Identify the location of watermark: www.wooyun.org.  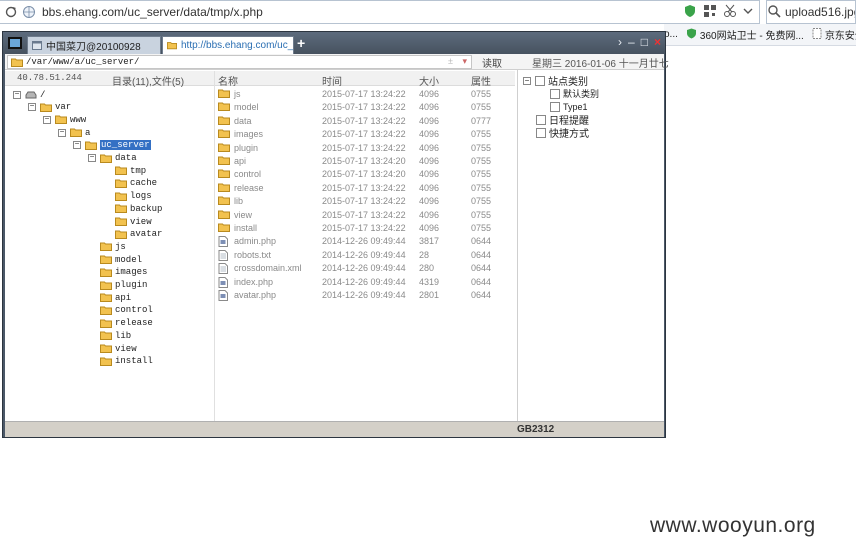
(733, 525).